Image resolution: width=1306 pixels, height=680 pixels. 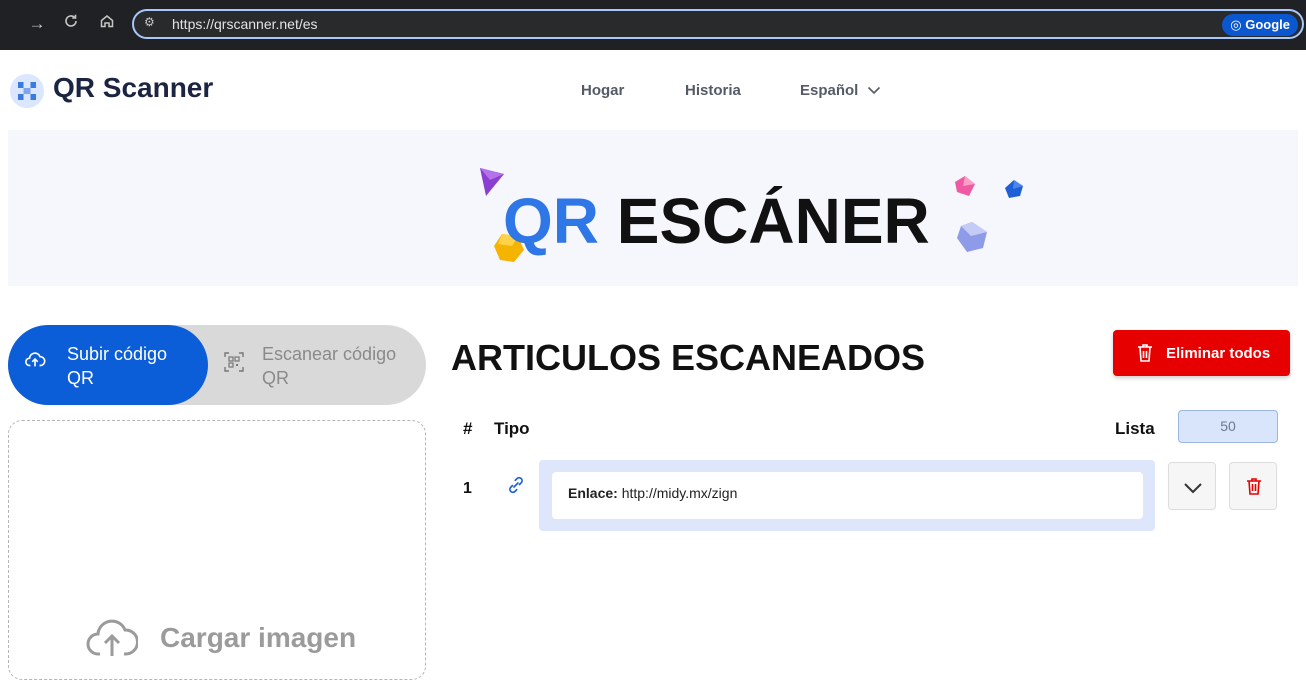 I want to click on browser-toolbar: → ⚙ https://qrscanner.net/es ◎ Google, so click(x=653, y=25).